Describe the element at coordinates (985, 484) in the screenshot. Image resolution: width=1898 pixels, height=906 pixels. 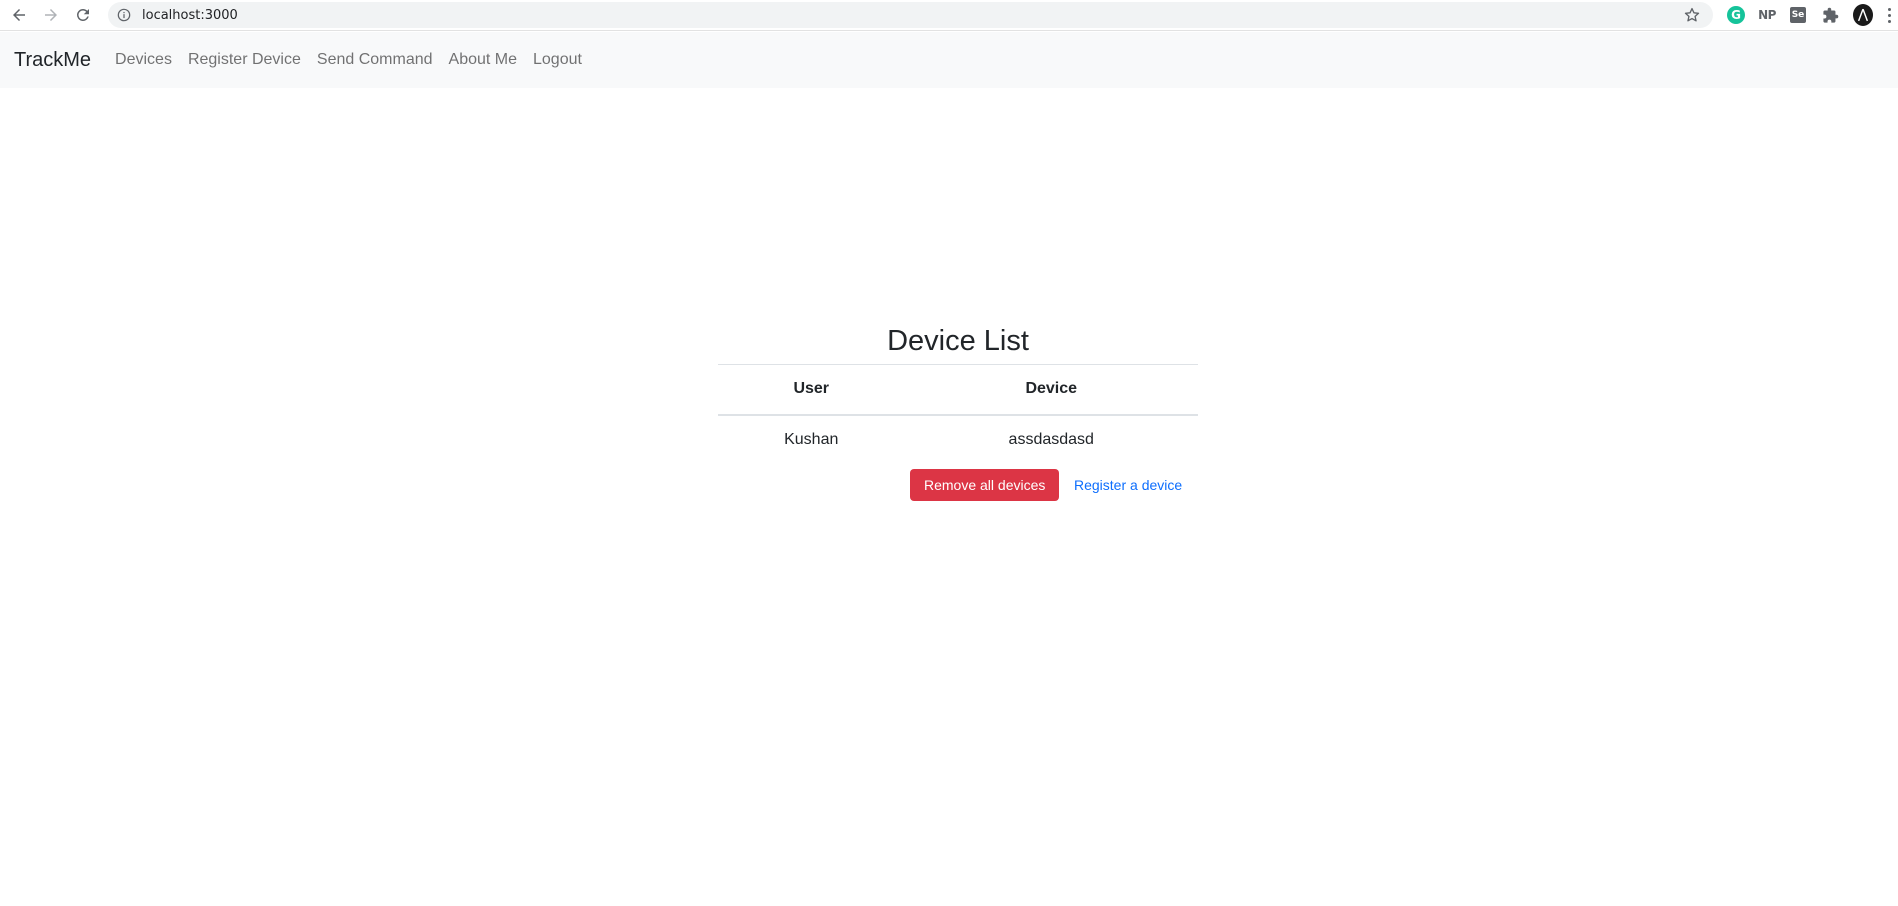
I see `remove-all-devices-button: Remove all devices` at that location.